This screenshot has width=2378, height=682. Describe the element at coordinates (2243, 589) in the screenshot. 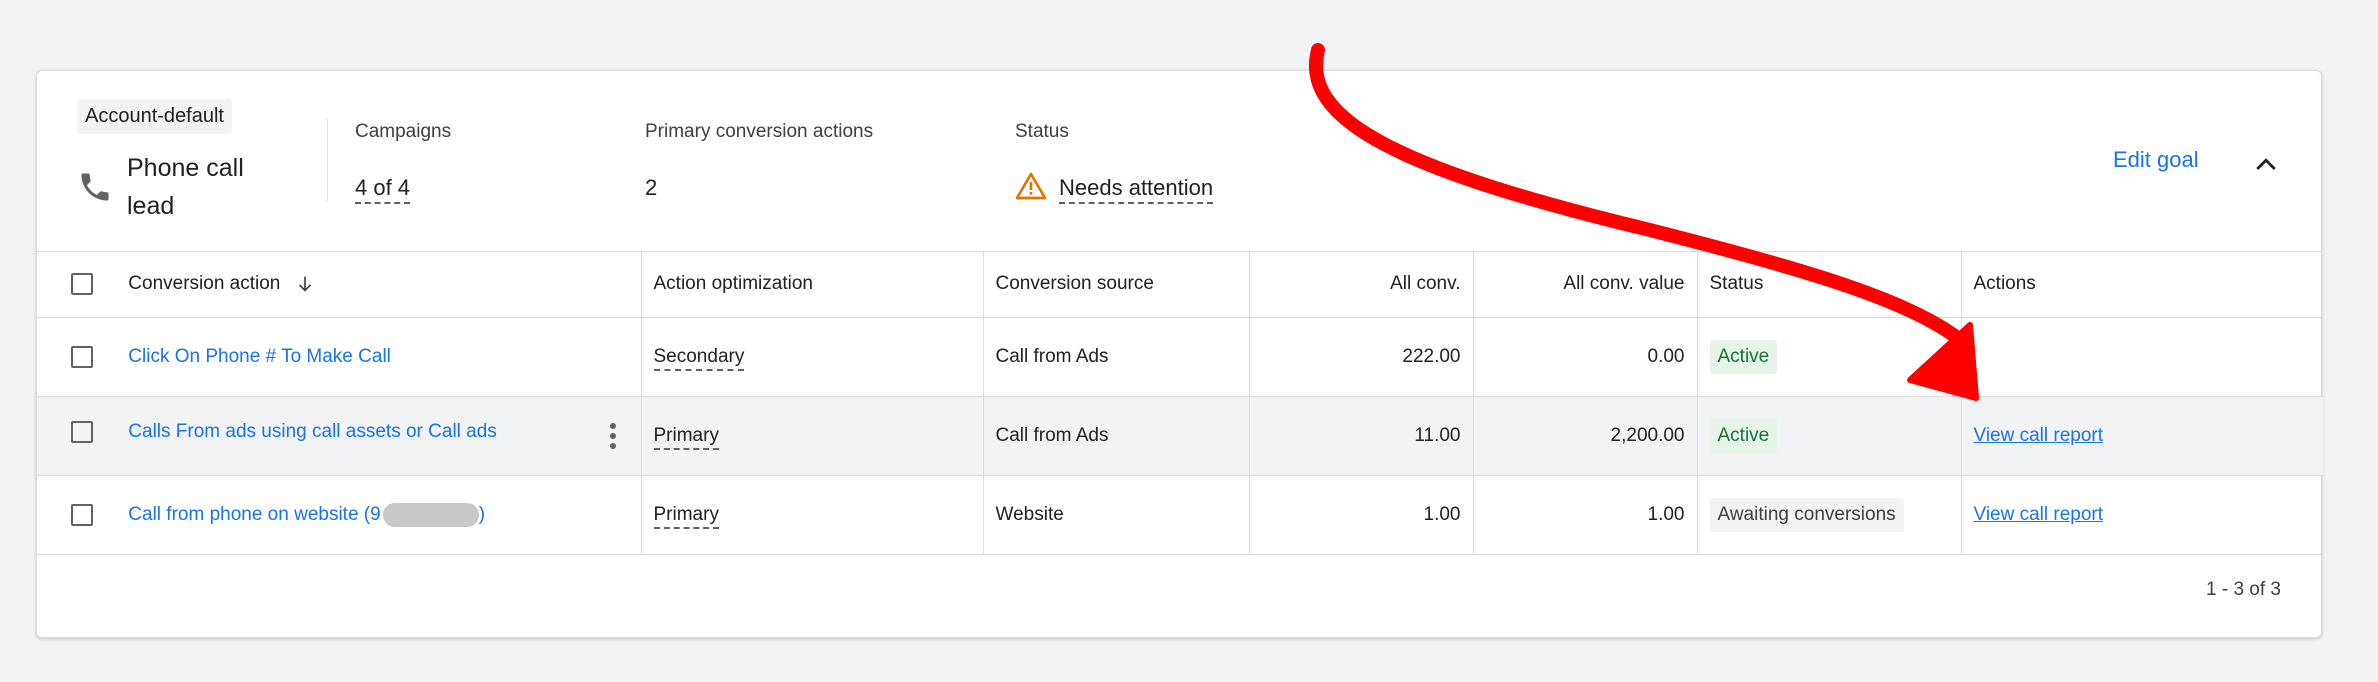

I see `pagination-summary: 1 - 3 of 3` at that location.